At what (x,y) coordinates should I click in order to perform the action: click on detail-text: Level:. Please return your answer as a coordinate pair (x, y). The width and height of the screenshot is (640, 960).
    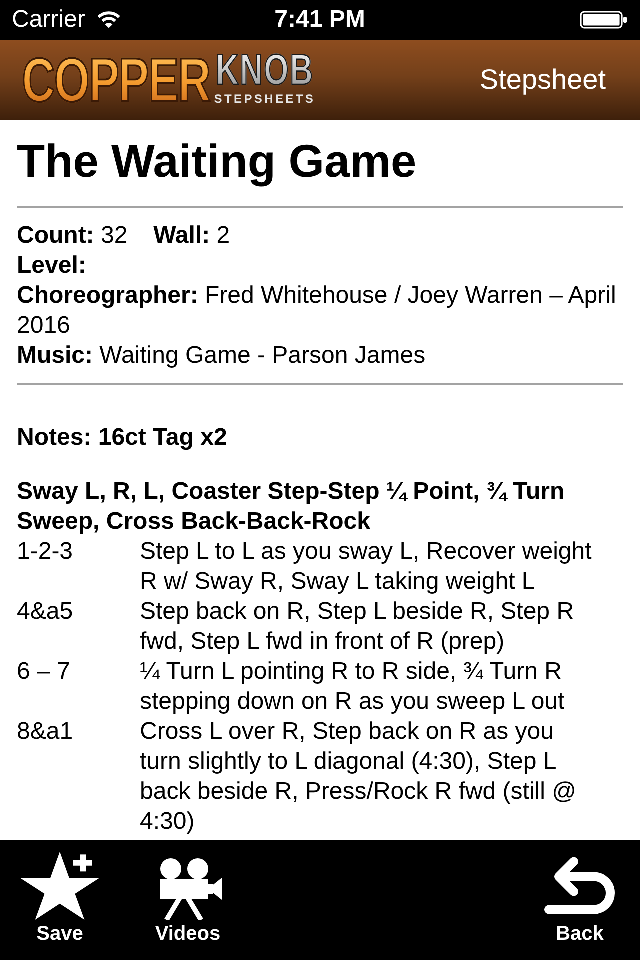
    Looking at the image, I should click on (51, 266).